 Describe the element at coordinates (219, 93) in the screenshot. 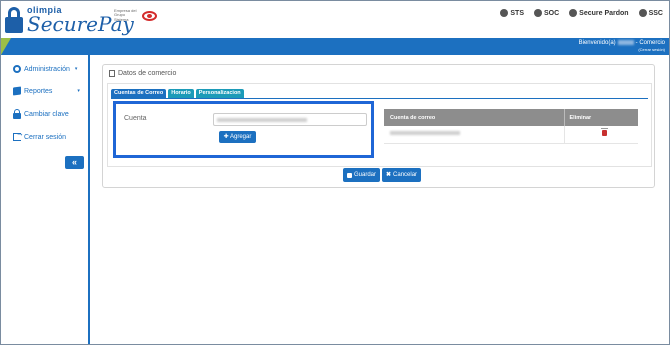

I see `tab-personalizacion: Personalizacion` at that location.